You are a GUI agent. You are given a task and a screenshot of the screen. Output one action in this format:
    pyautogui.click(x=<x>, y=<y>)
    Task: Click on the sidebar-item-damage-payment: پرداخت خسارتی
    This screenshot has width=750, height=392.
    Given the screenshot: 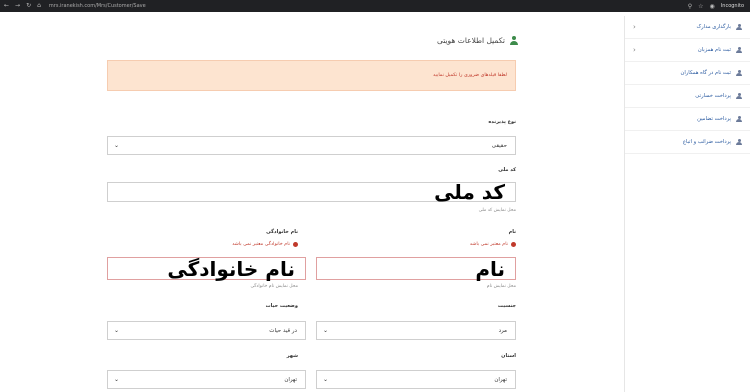 What is the action you would take?
    pyautogui.click(x=687, y=96)
    